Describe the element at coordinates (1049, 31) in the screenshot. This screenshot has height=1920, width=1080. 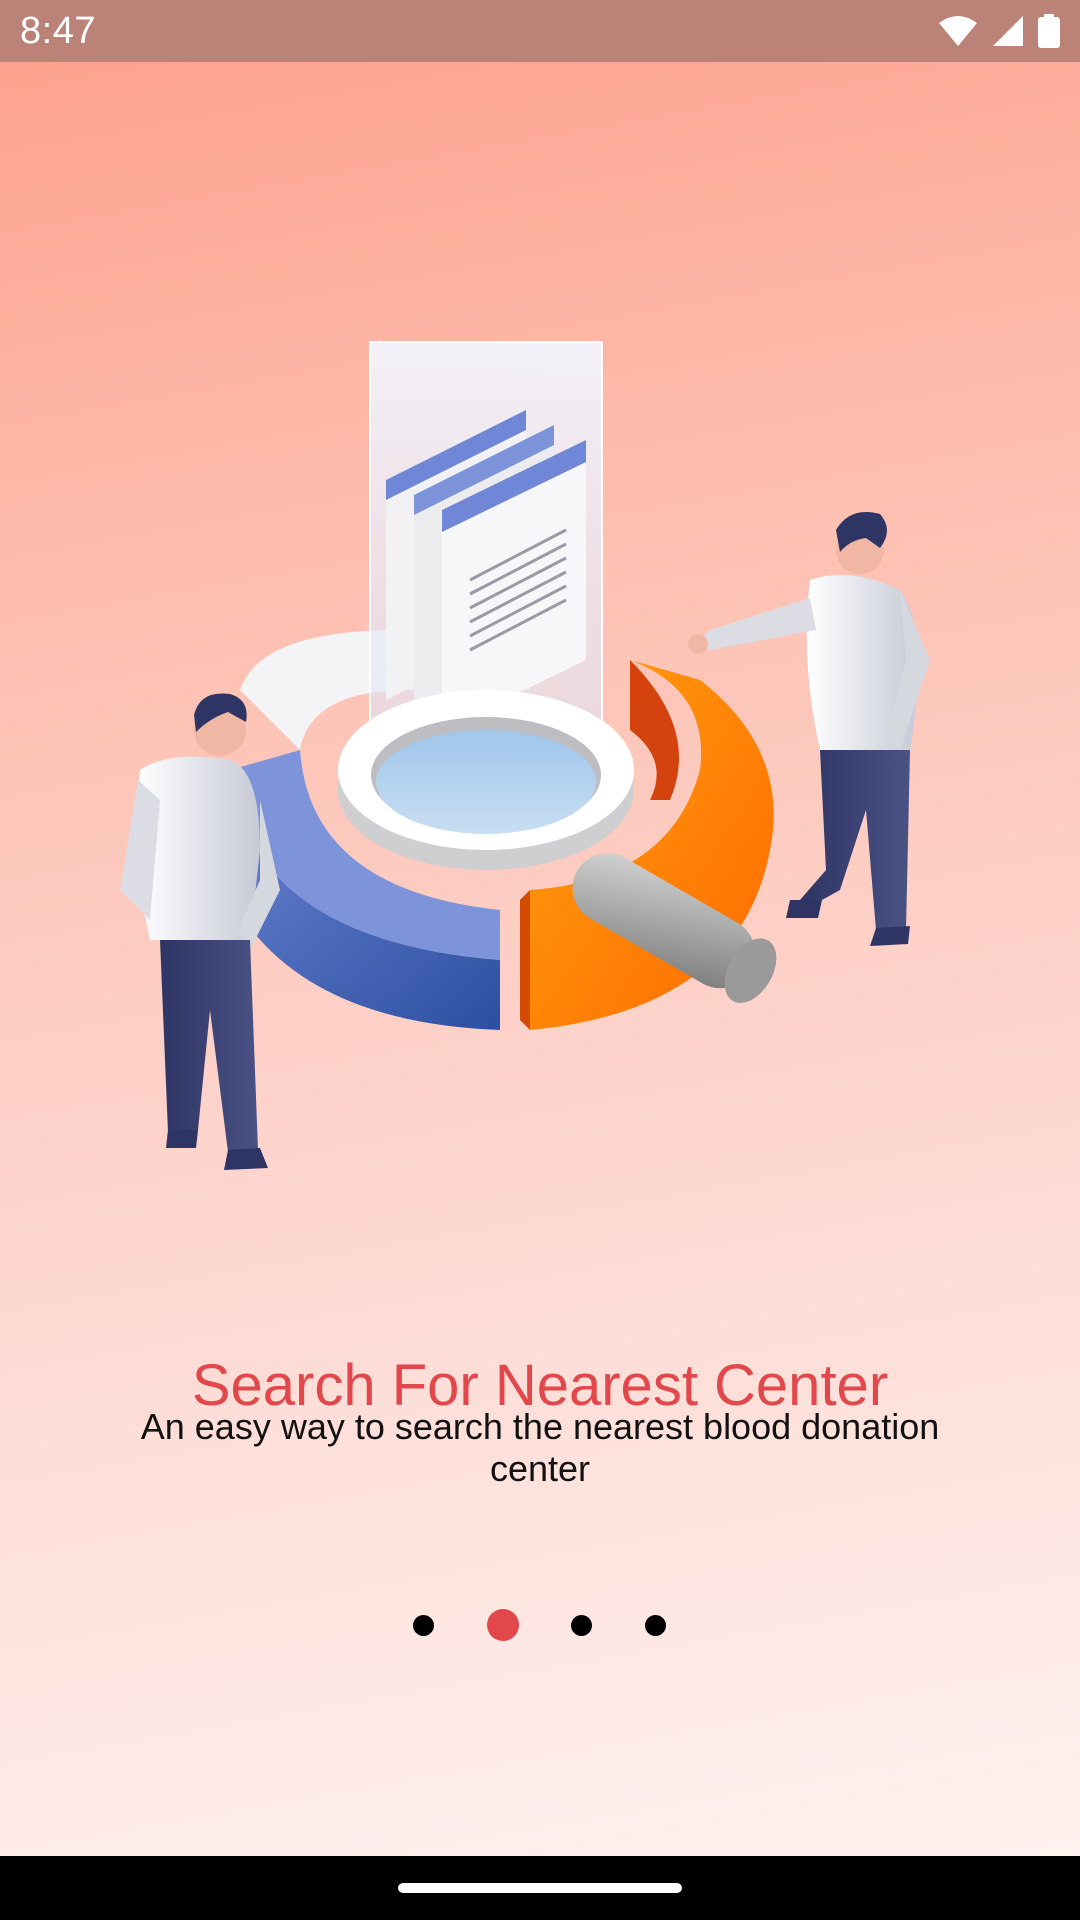
I see `battery-icon` at that location.